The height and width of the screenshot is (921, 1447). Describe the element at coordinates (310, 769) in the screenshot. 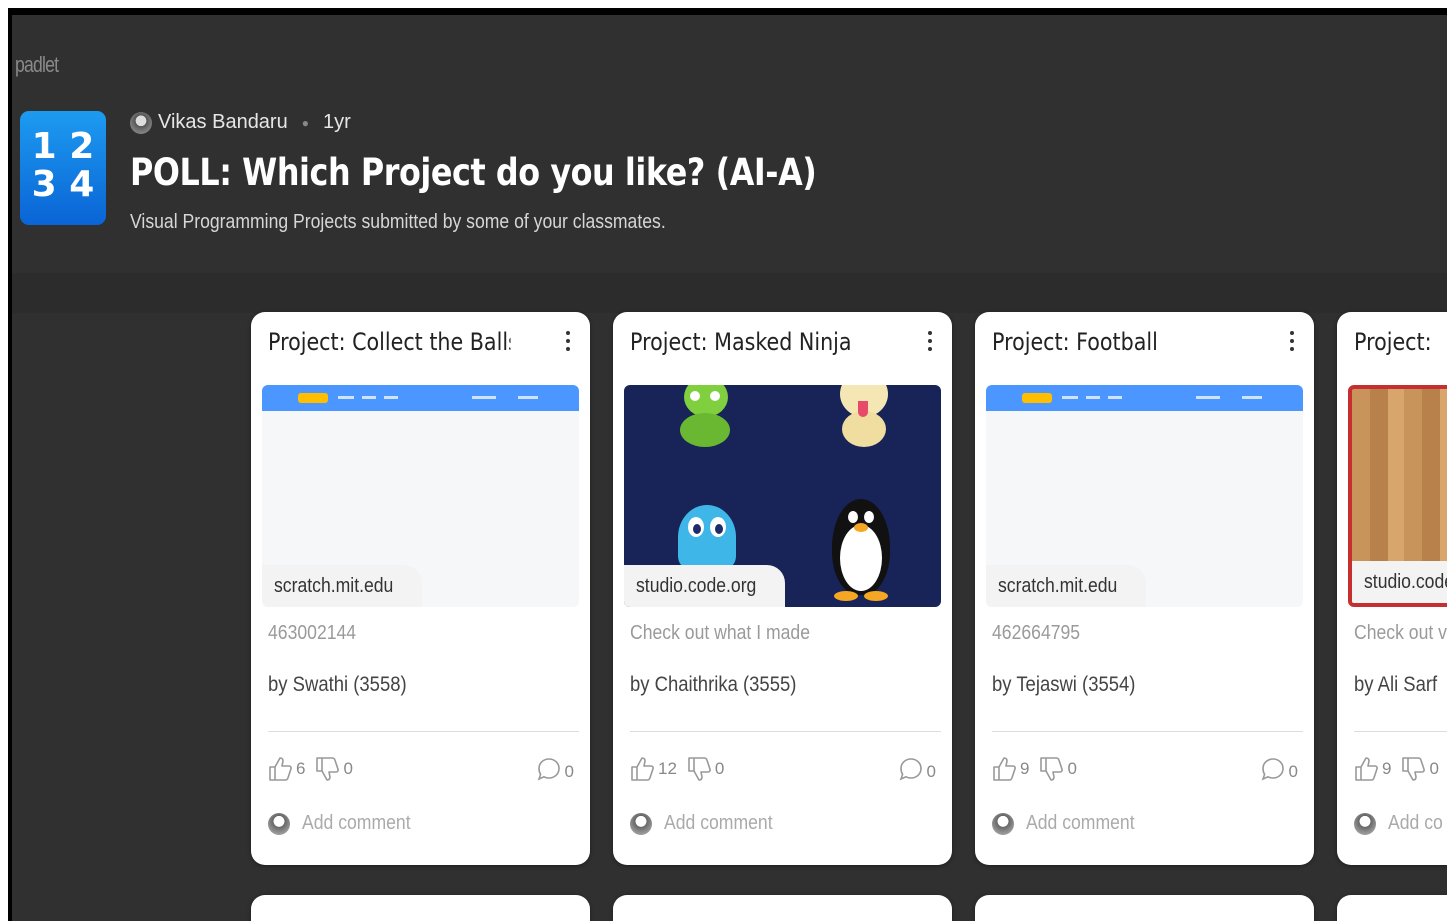

I see `reactions: 6 0` at that location.